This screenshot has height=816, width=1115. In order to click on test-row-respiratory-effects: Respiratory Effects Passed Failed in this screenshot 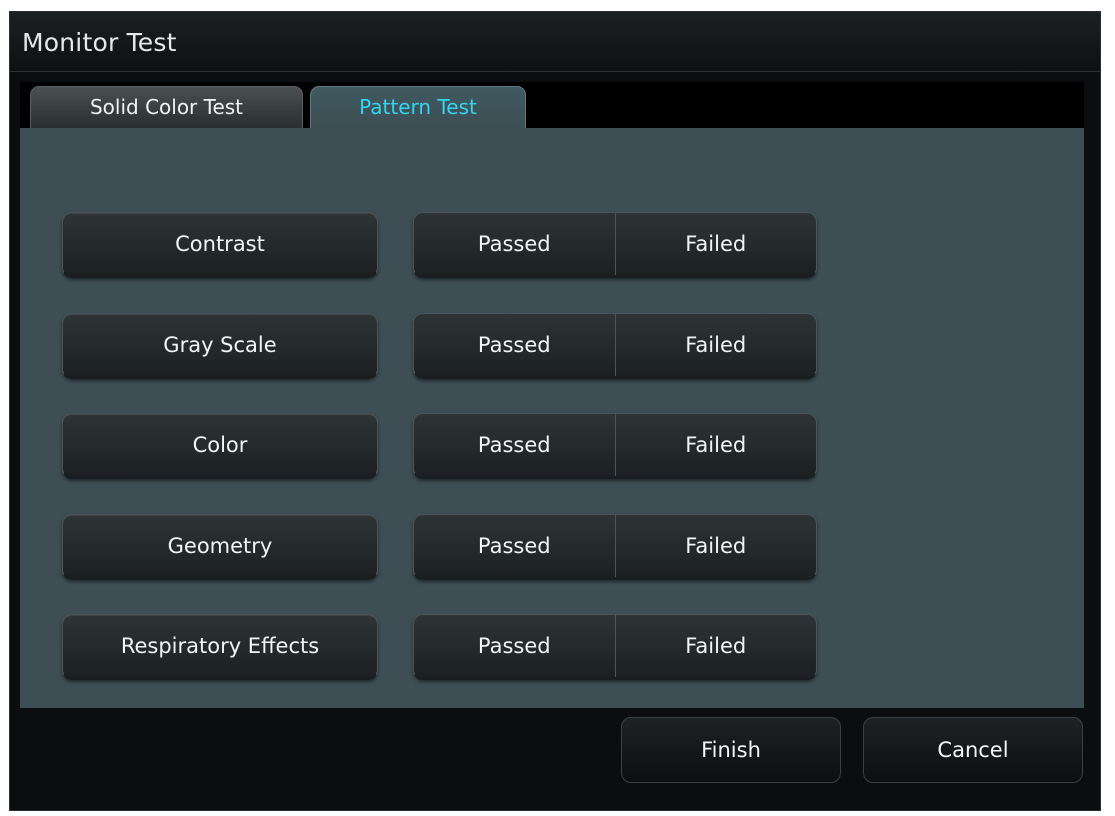, I will do `click(552, 647)`.